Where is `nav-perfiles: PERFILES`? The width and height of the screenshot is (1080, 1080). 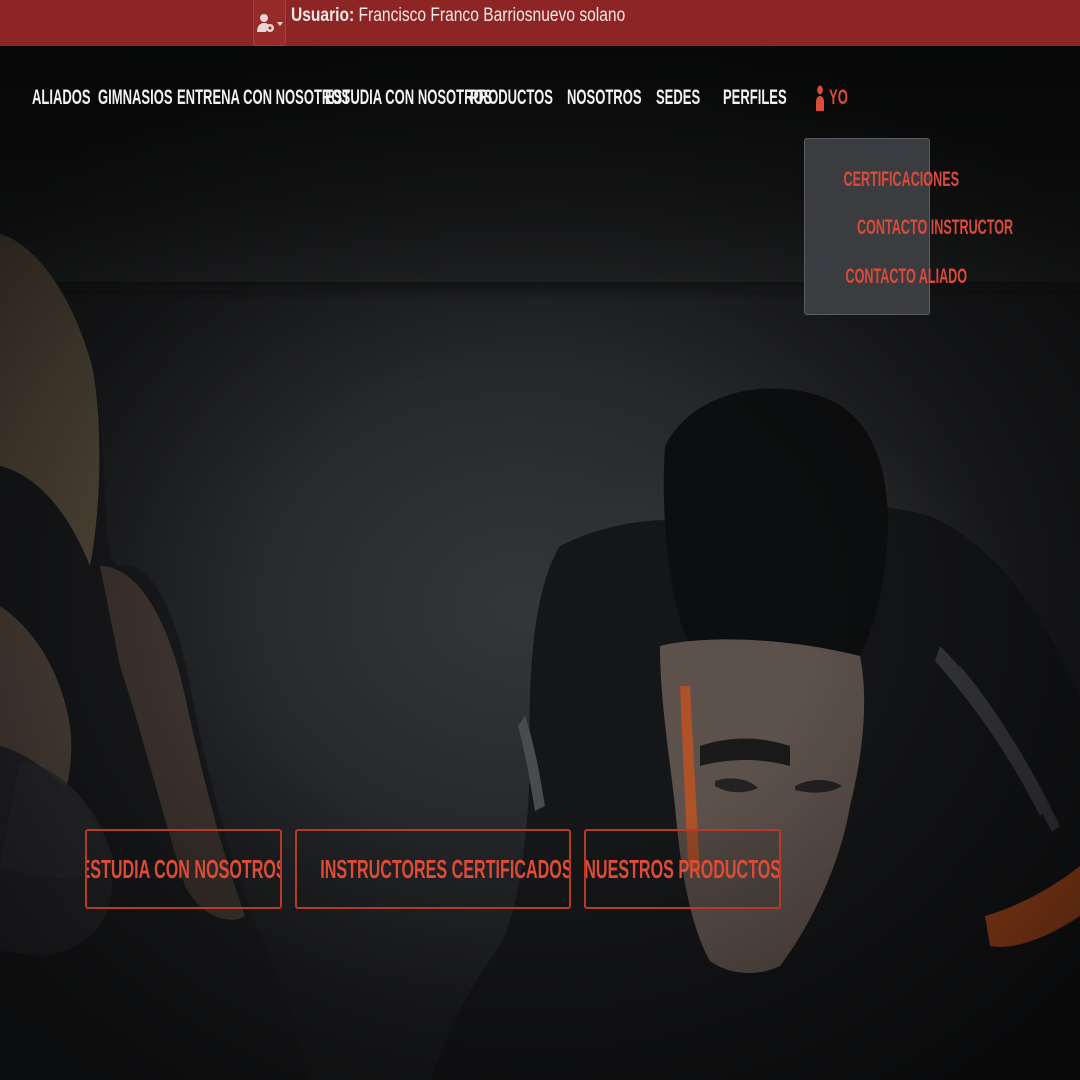
nav-perfiles: PERFILES is located at coordinates (755, 98).